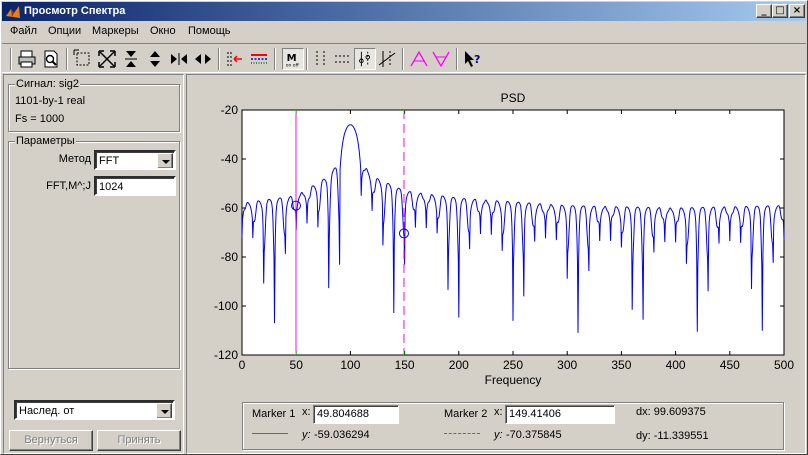  I want to click on matlab-app-icon, so click(13, 12).